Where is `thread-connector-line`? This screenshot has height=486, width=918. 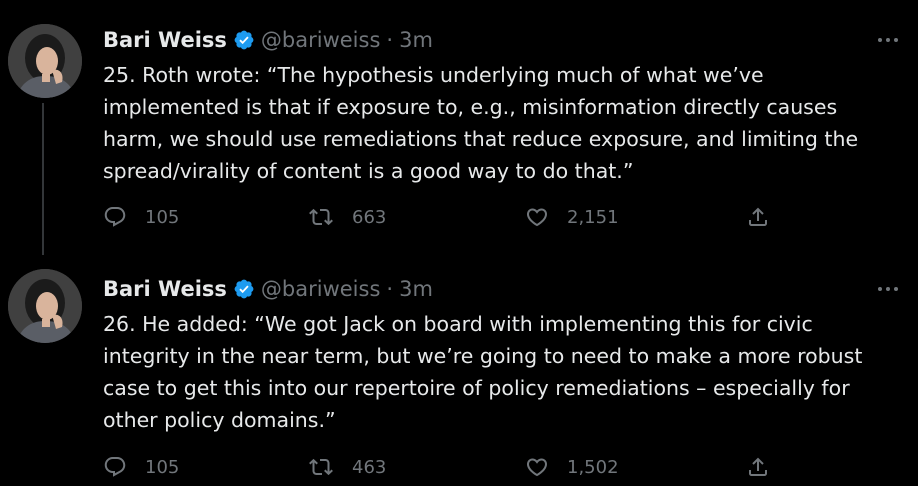
thread-connector-line is located at coordinates (43, 179).